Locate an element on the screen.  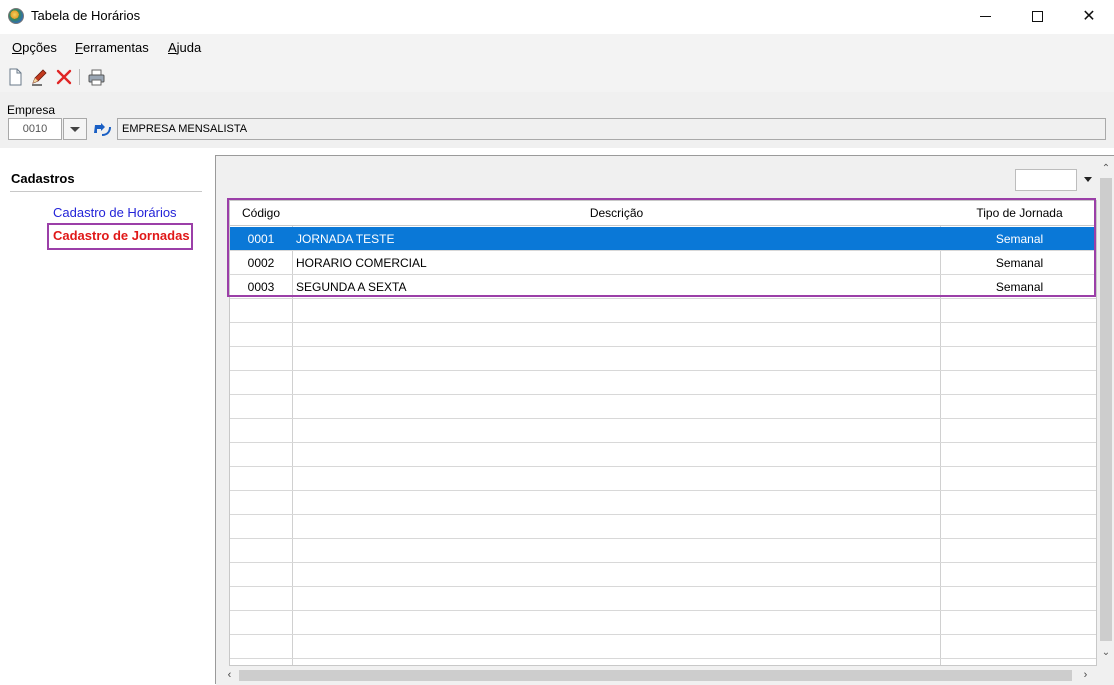
delete-button is located at coordinates (64, 77).